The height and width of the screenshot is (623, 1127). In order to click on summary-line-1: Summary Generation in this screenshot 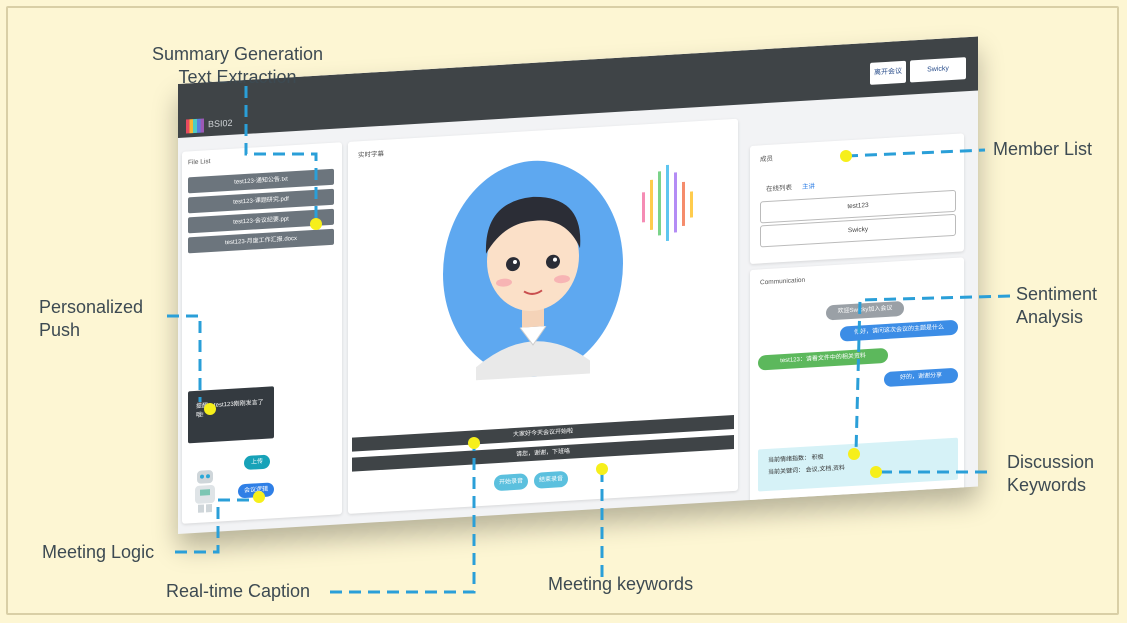, I will do `click(238, 54)`.